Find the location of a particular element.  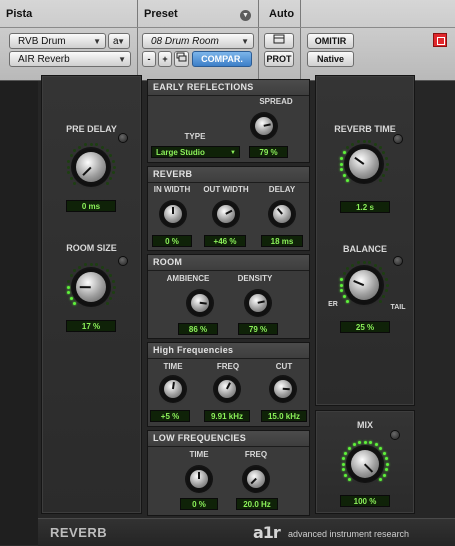

low-frequencies-section: LOW FREQUENCIES TIME FREQ 0 % 20.0 Hz is located at coordinates (228, 473).